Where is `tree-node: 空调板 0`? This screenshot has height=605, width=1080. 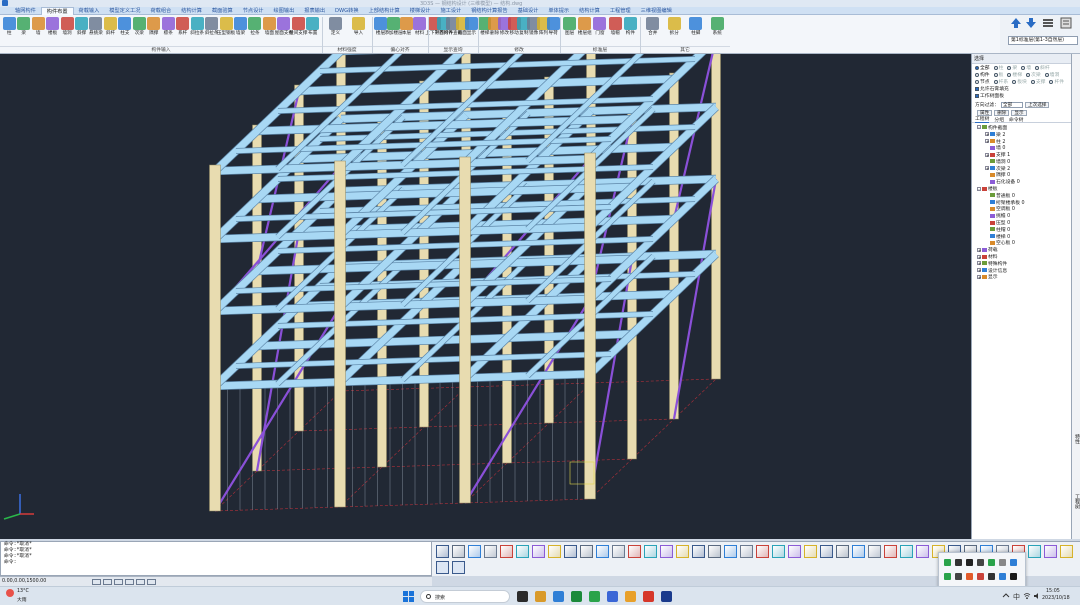 tree-node: 空调板 0 is located at coordinates (1021, 209).